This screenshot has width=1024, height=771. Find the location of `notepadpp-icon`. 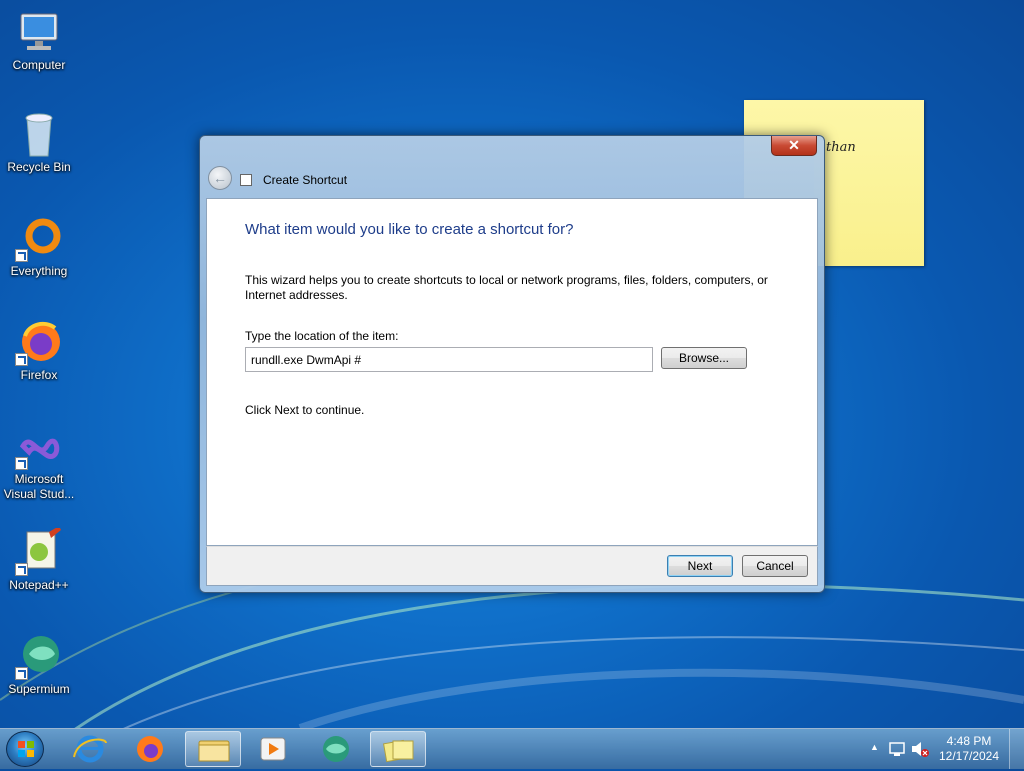

notepadpp-icon is located at coordinates (39, 551).